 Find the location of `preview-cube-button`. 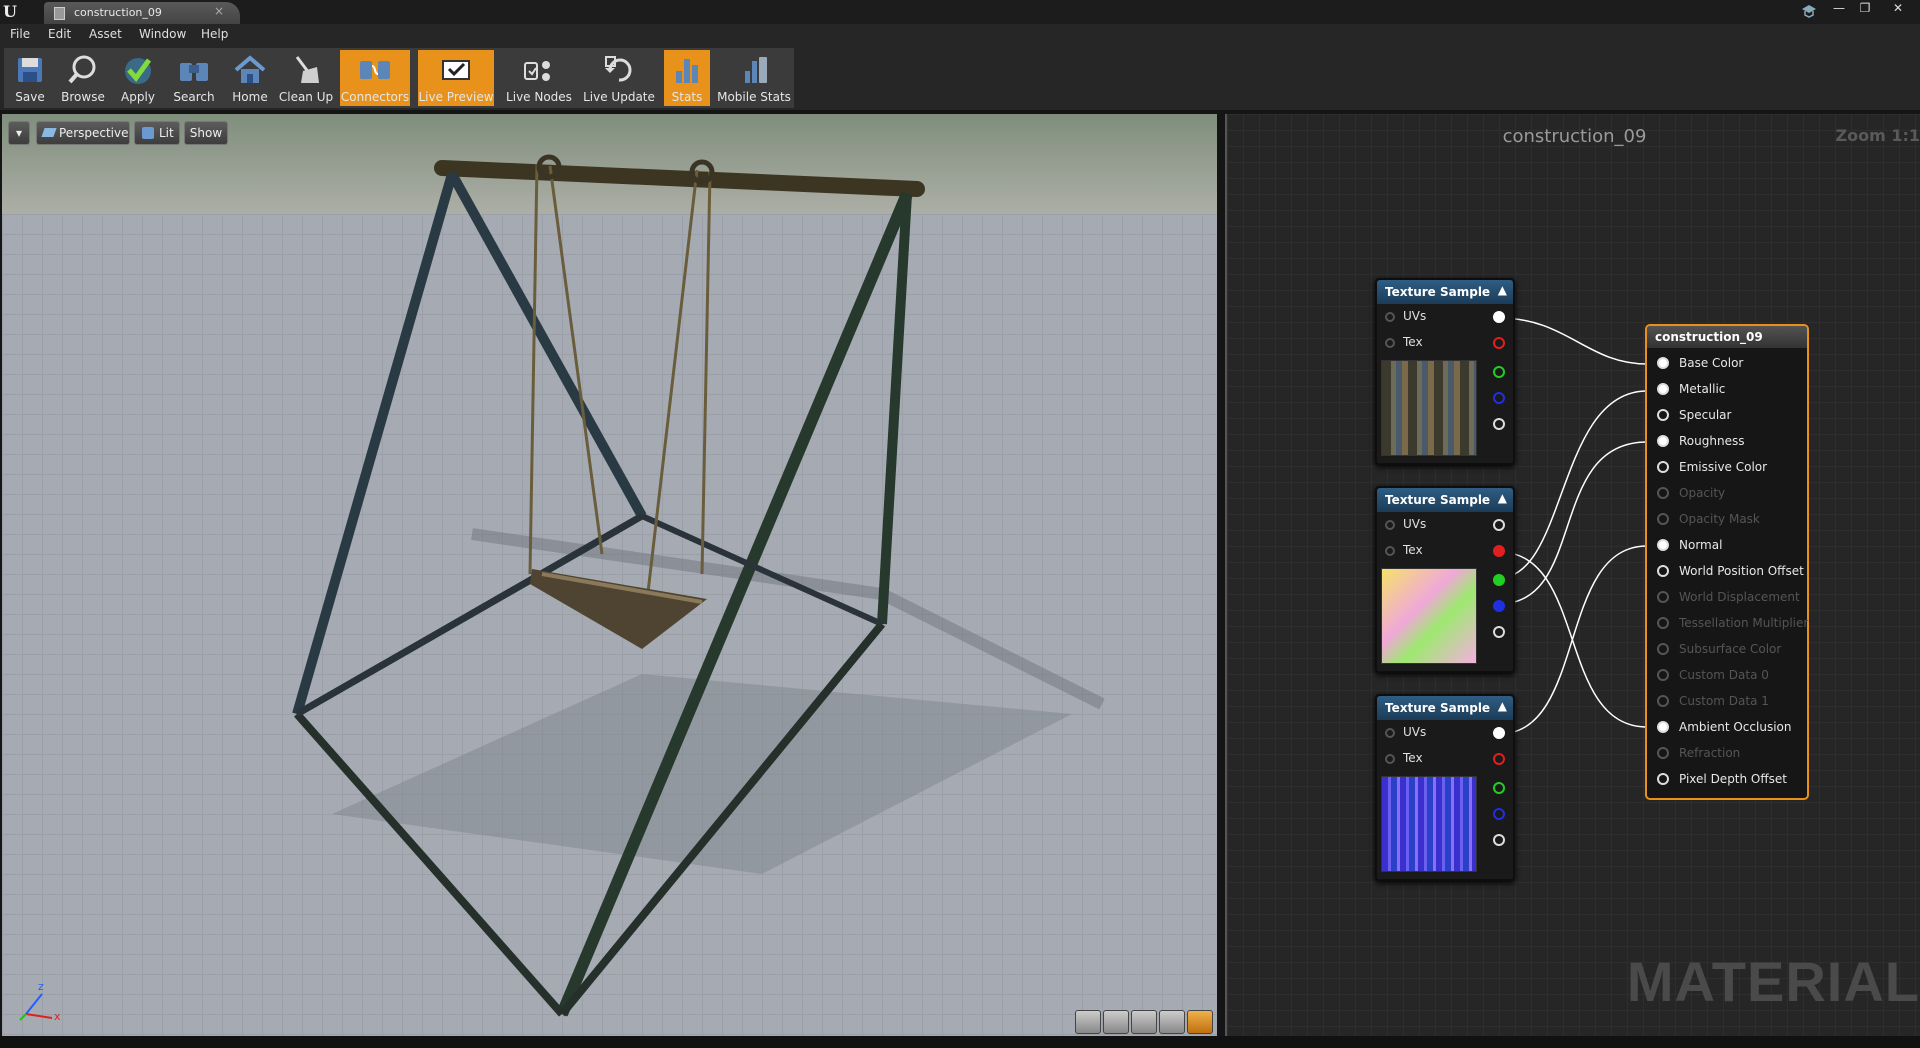

preview-cube-button is located at coordinates (1172, 1022).